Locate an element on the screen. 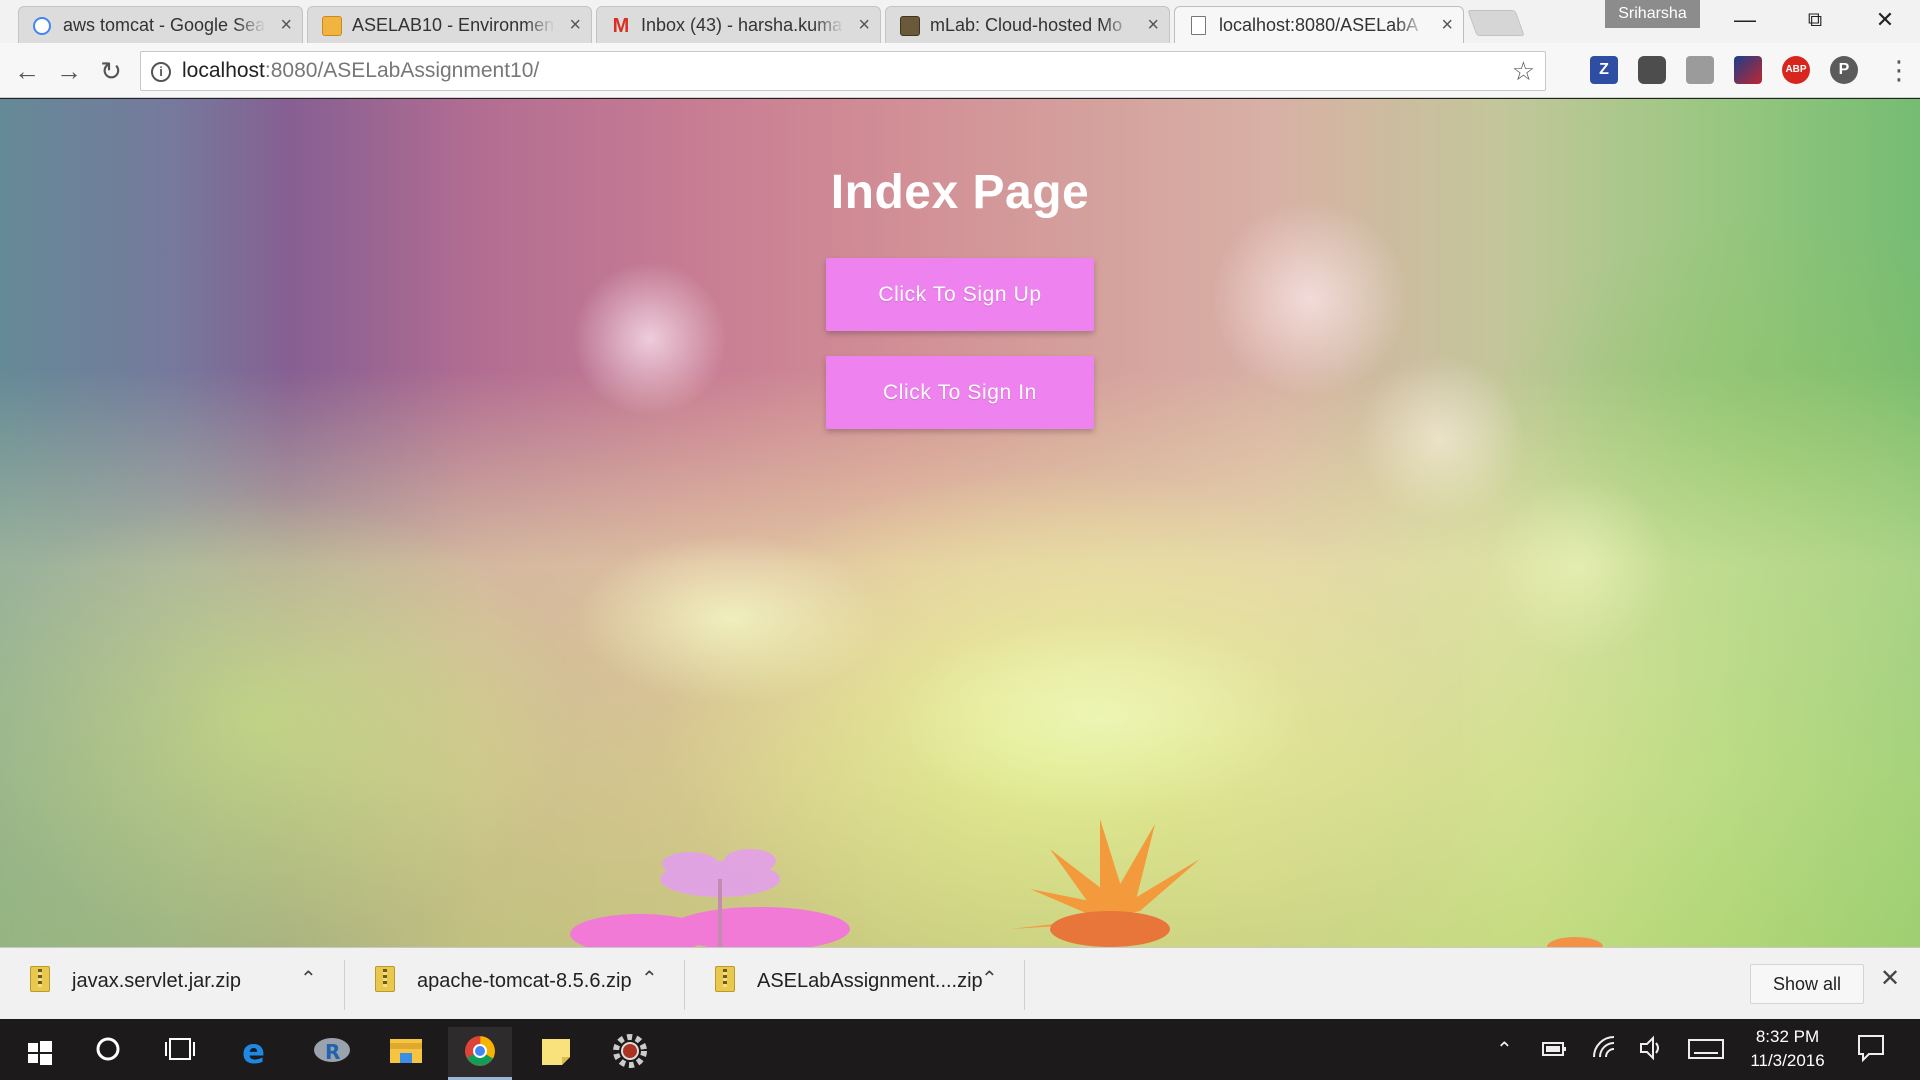  minimize-icon: — is located at coordinates (1745, 21).